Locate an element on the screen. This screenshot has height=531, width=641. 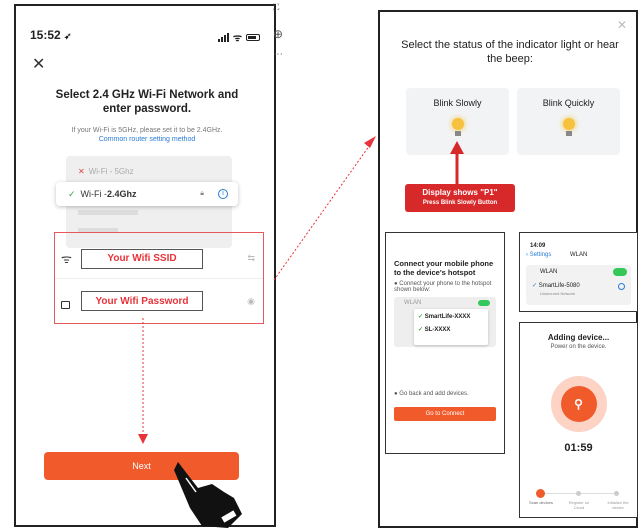
side-toolbar: ⛶ ⊕ ⋯ is located at coordinates (281, 31).